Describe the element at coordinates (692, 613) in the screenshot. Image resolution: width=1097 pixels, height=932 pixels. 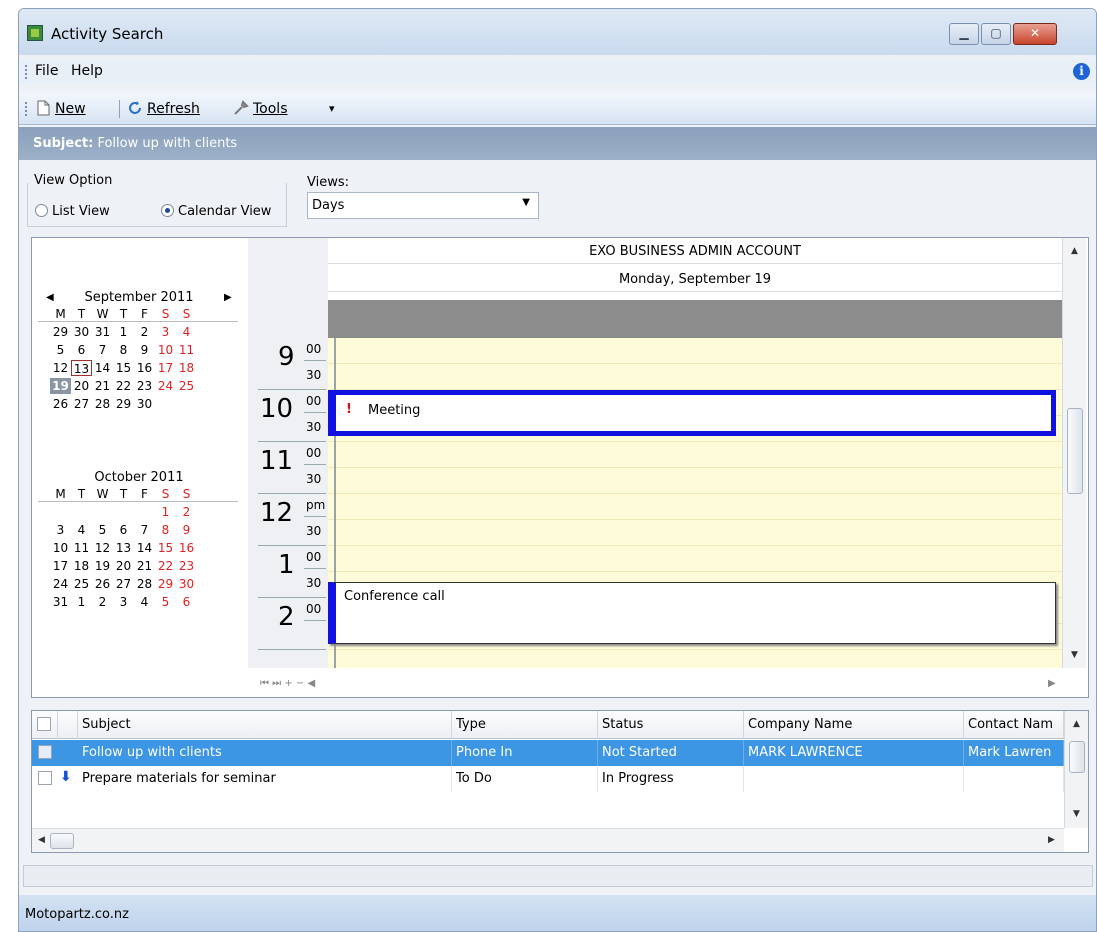
I see `appointment-conference-call: Conference call` at that location.